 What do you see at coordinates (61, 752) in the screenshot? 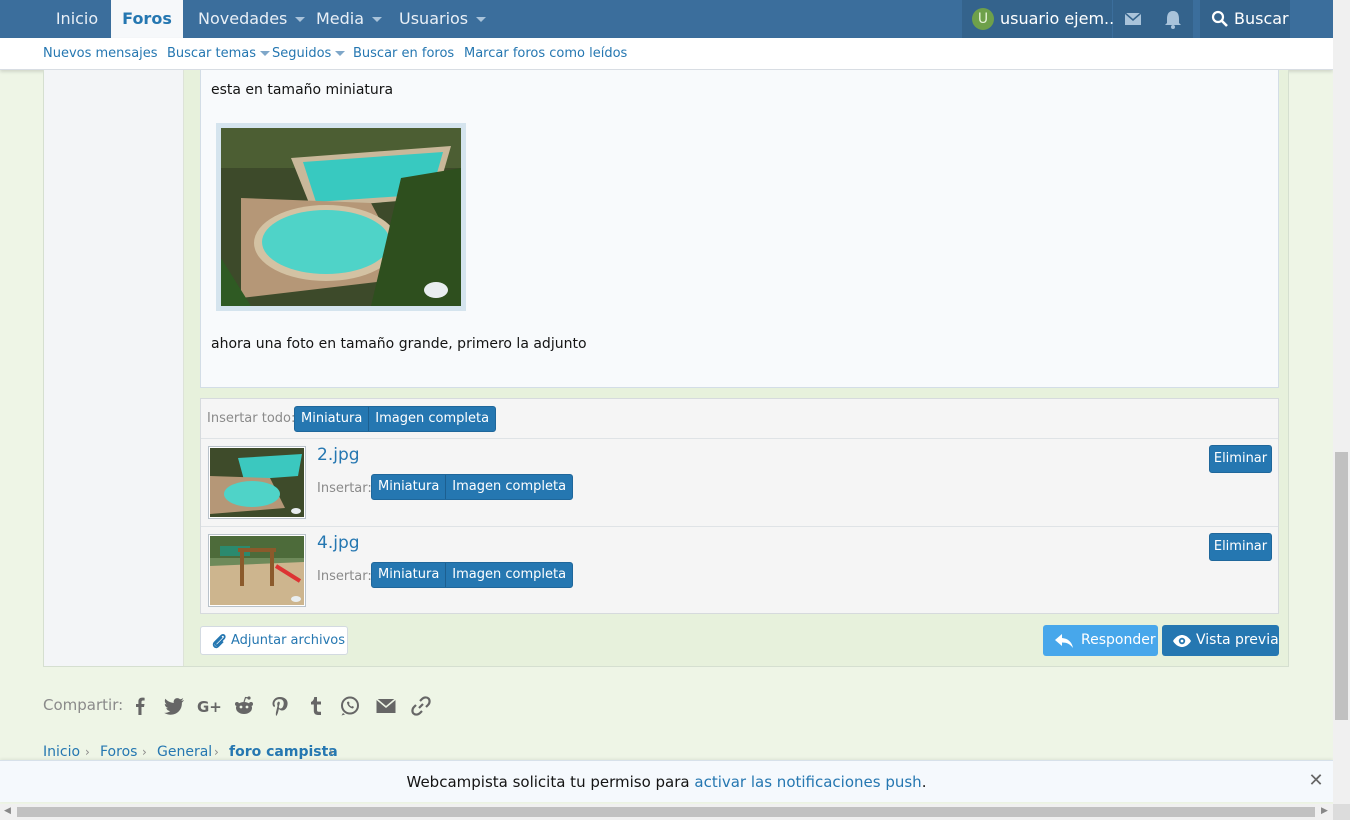
I see `breadcrumb-item: Inicio` at bounding box center [61, 752].